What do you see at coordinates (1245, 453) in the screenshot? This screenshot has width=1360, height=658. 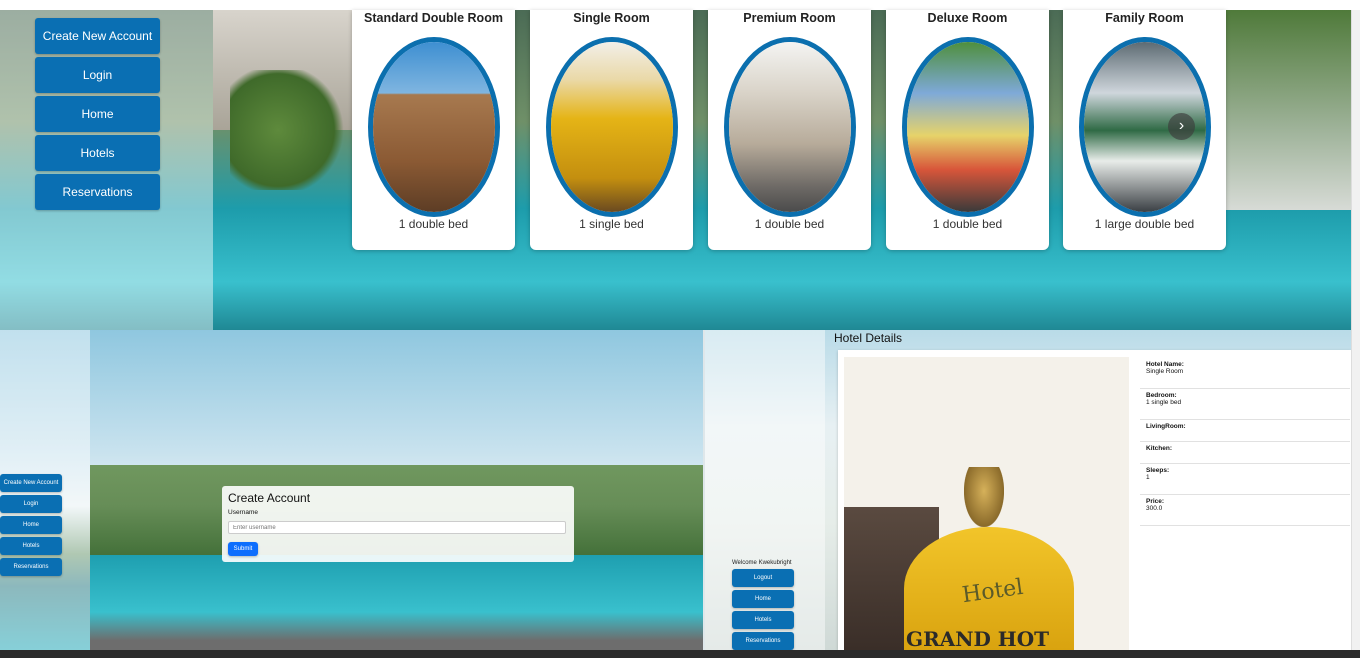 I see `detail-kitchen: Kitchen:` at bounding box center [1245, 453].